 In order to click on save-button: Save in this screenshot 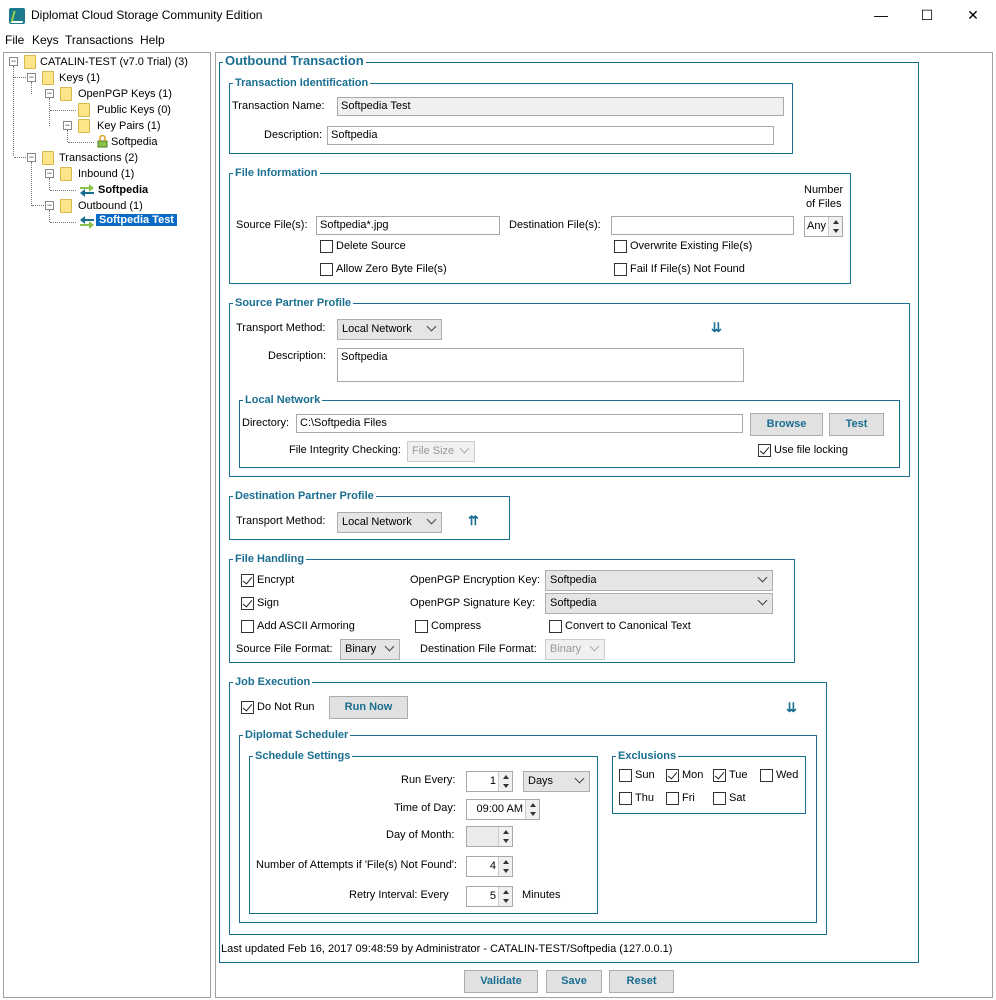, I will do `click(574, 981)`.